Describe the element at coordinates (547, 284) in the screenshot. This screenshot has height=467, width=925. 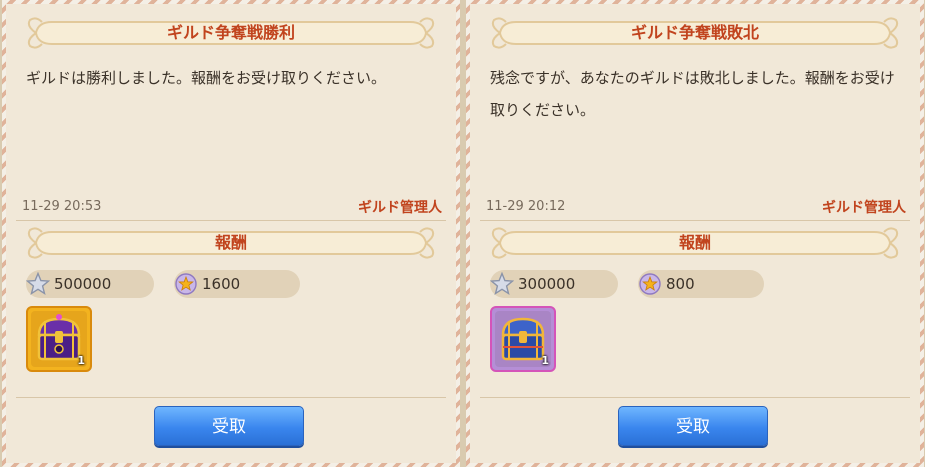
I see `reward-amount: 300000` at that location.